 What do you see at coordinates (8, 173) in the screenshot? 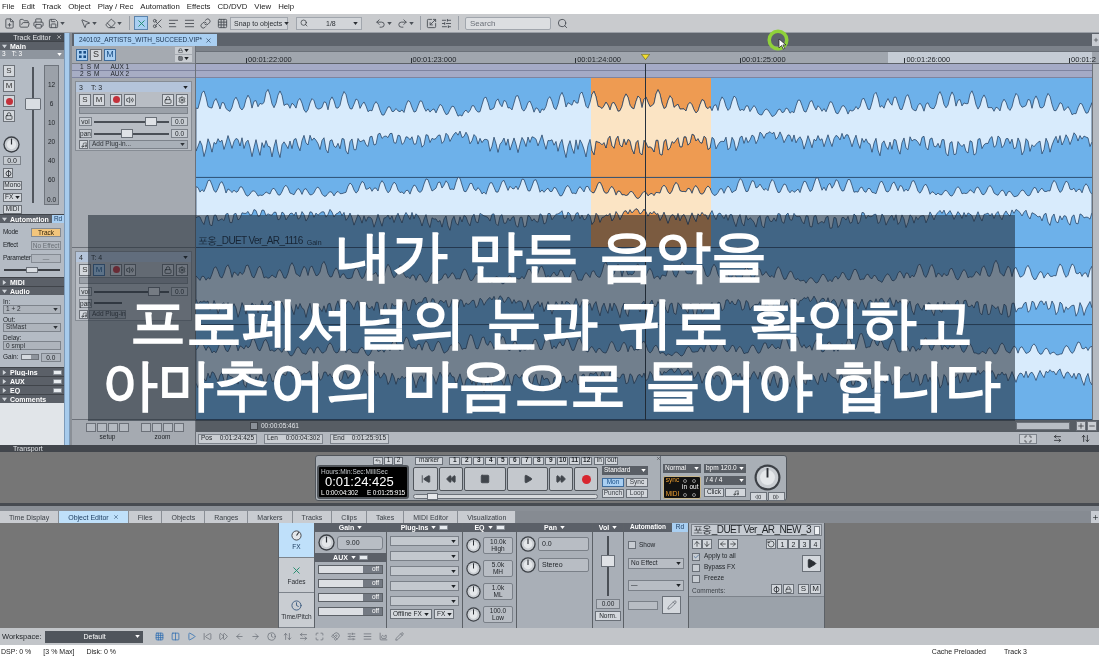
I see `phase-button` at bounding box center [8, 173].